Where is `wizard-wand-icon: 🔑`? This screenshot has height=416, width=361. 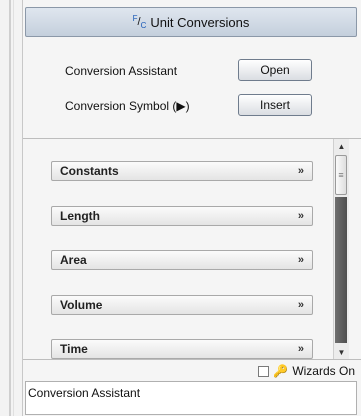
wizard-wand-icon: 🔑 is located at coordinates (281, 371).